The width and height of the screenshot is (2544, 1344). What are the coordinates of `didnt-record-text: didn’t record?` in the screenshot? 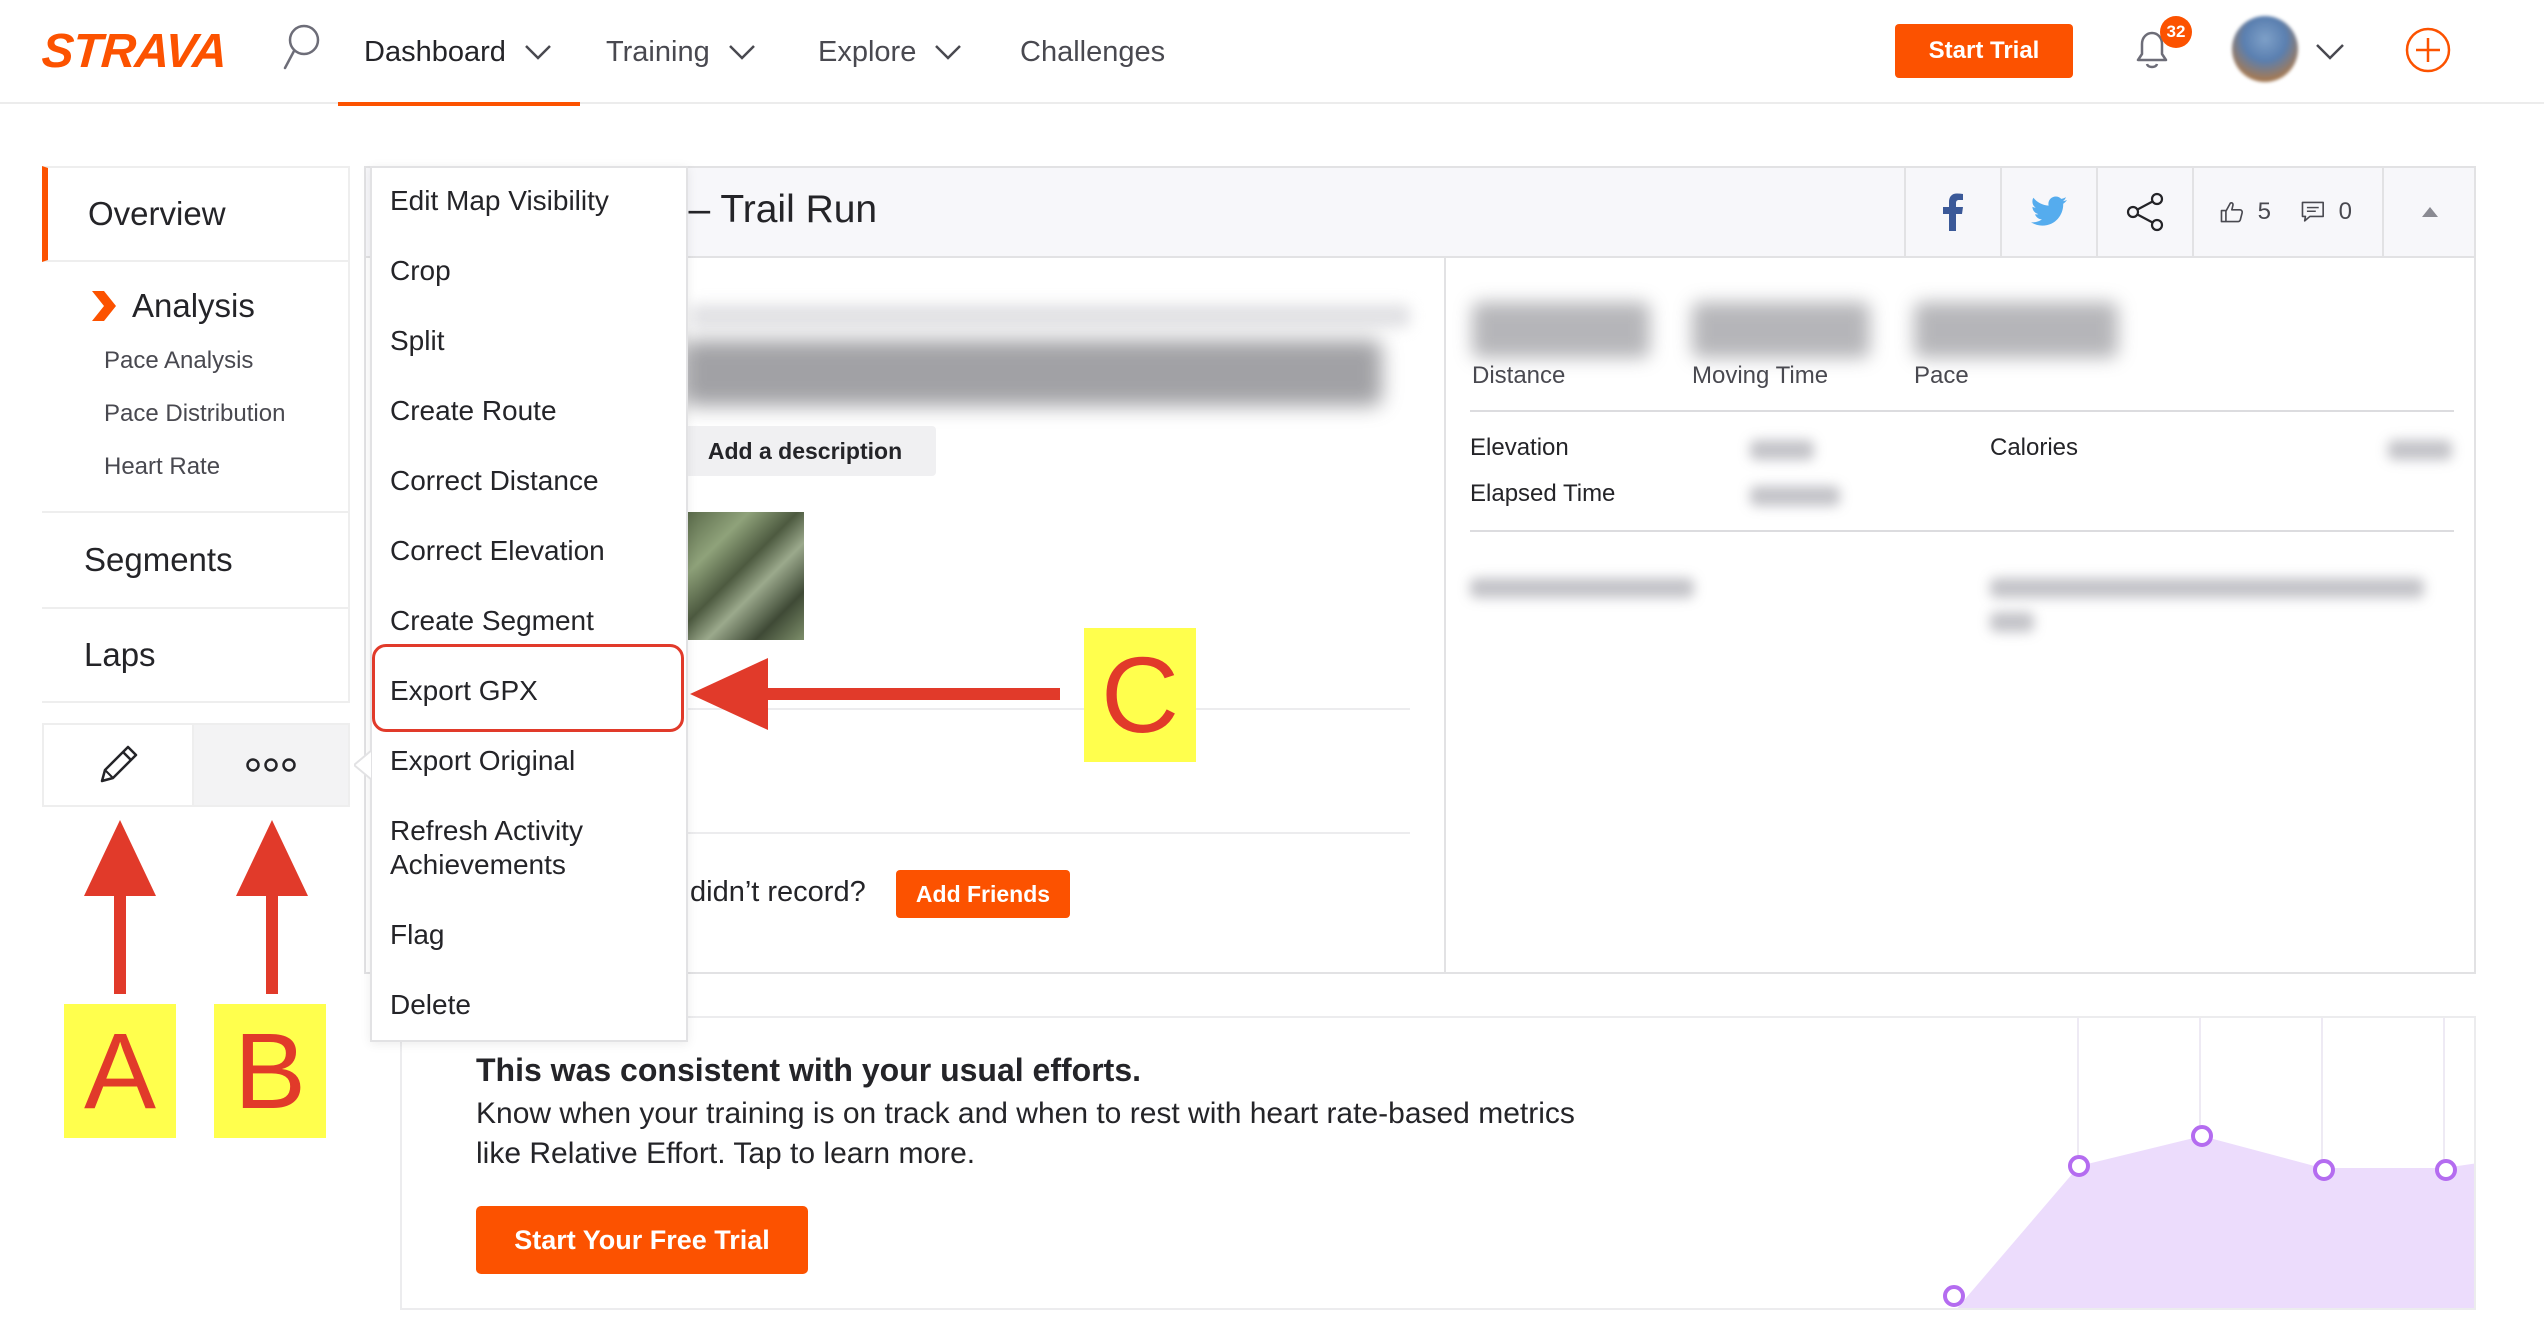 It's located at (778, 892).